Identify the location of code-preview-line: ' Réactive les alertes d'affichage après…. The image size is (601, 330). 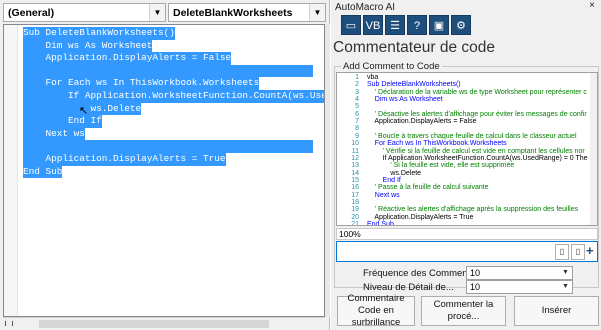
(473, 210).